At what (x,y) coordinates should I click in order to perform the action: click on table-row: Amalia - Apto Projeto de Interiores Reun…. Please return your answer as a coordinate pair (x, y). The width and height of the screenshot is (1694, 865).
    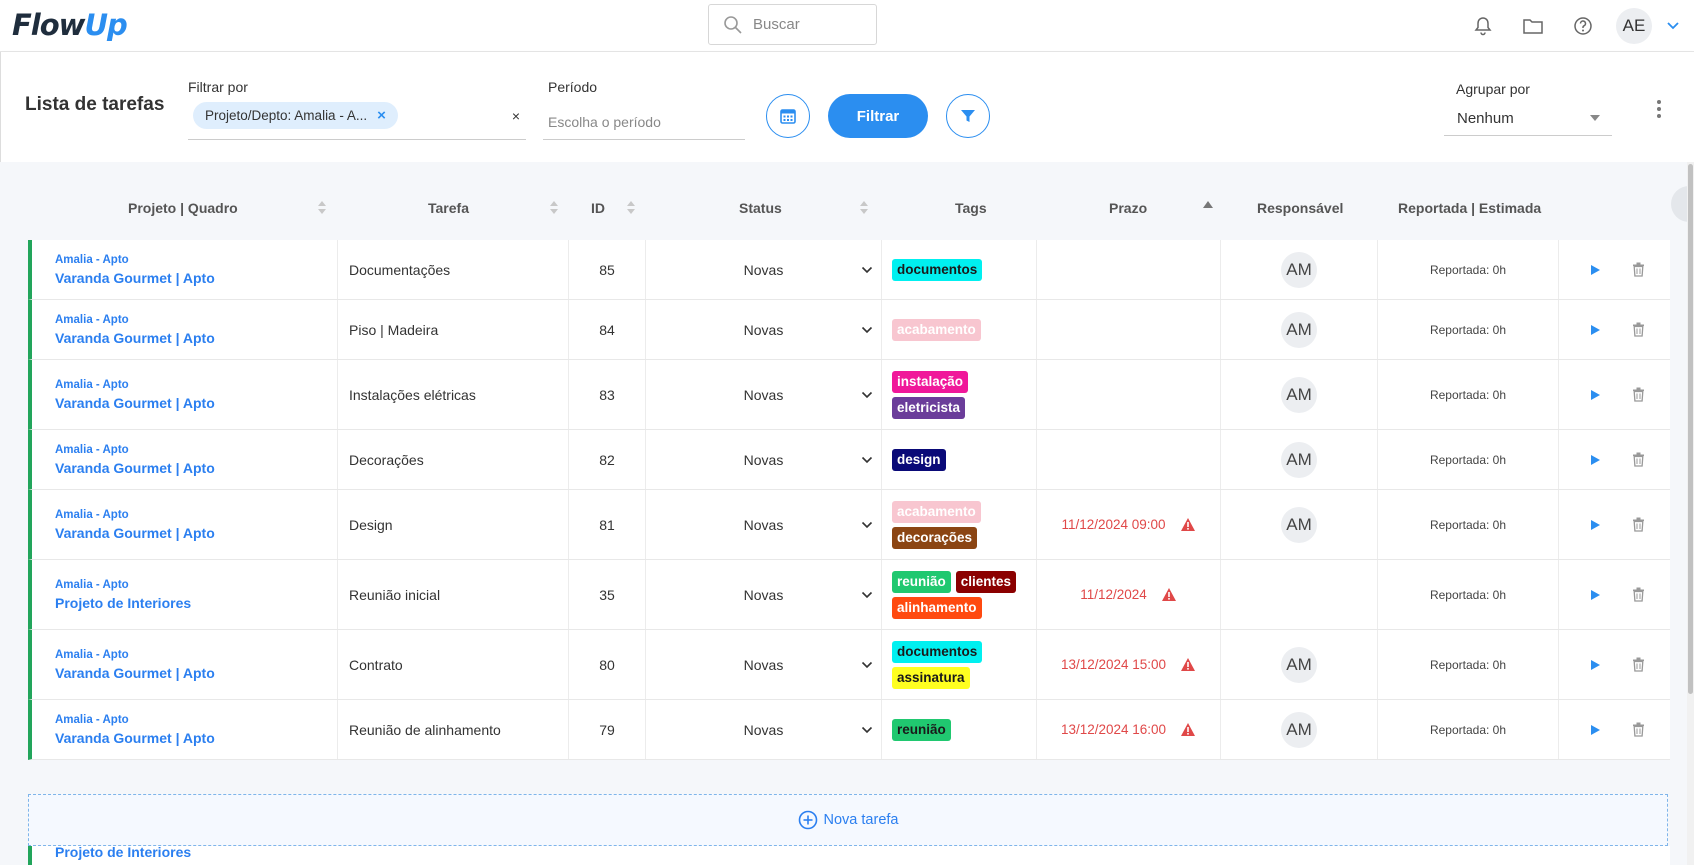
    Looking at the image, I should click on (849, 595).